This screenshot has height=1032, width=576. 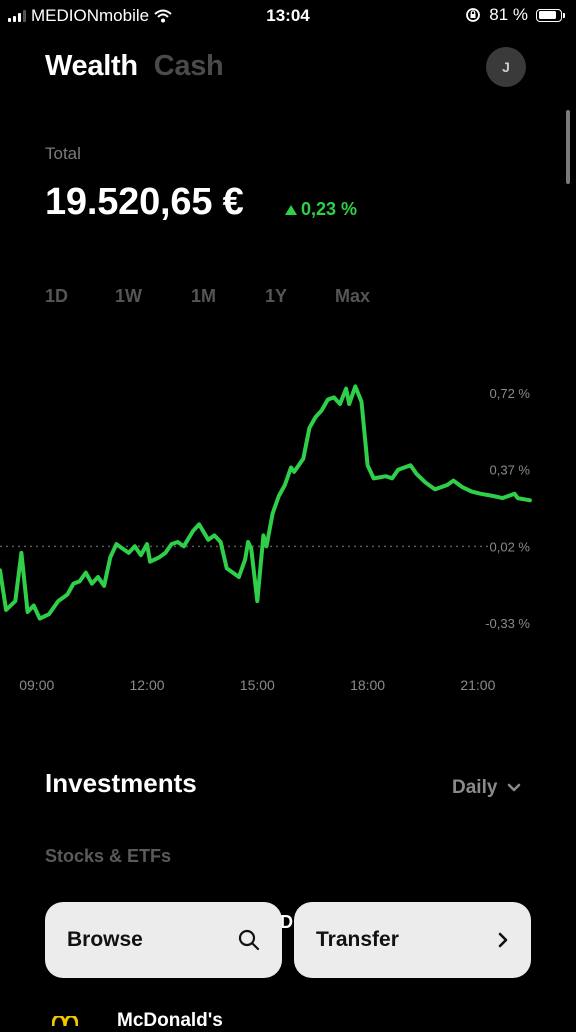 I want to click on change-value: 0,23 %, so click(x=329, y=209).